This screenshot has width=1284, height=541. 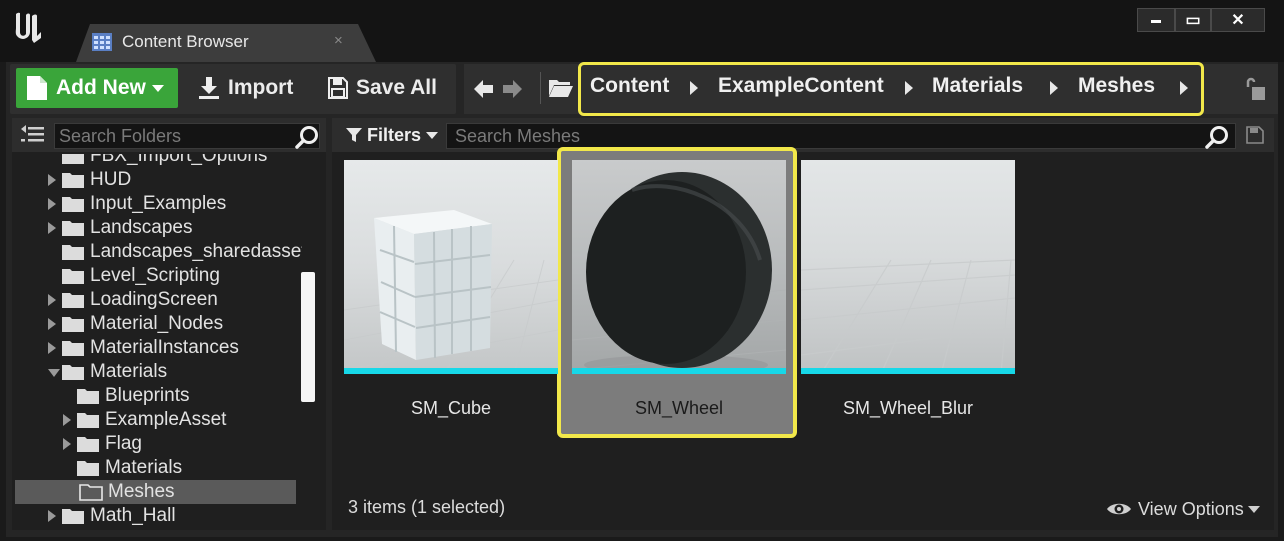 What do you see at coordinates (196, 251) in the screenshot?
I see `folder-tree-label: Landscapes_sharedassets` at bounding box center [196, 251].